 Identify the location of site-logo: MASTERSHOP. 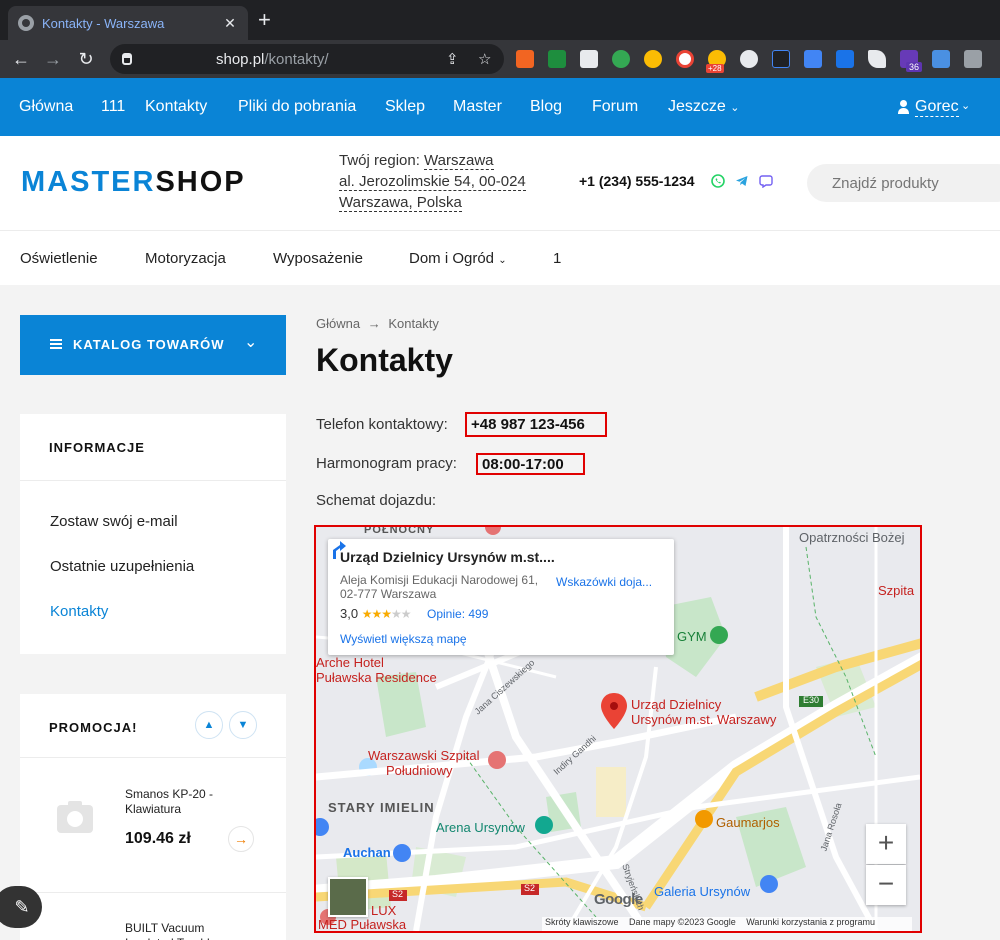
(133, 182).